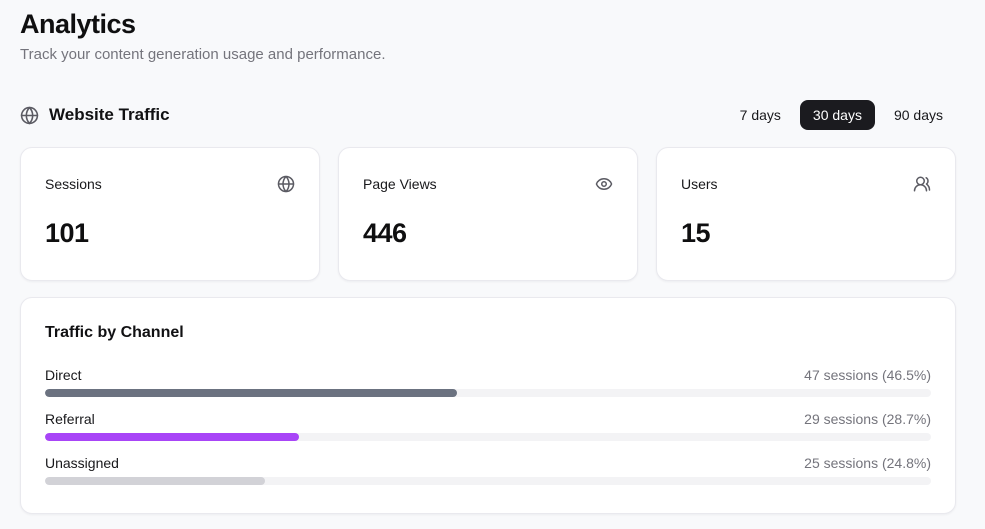  Describe the element at coordinates (922, 184) in the screenshot. I see `users-icon` at that location.